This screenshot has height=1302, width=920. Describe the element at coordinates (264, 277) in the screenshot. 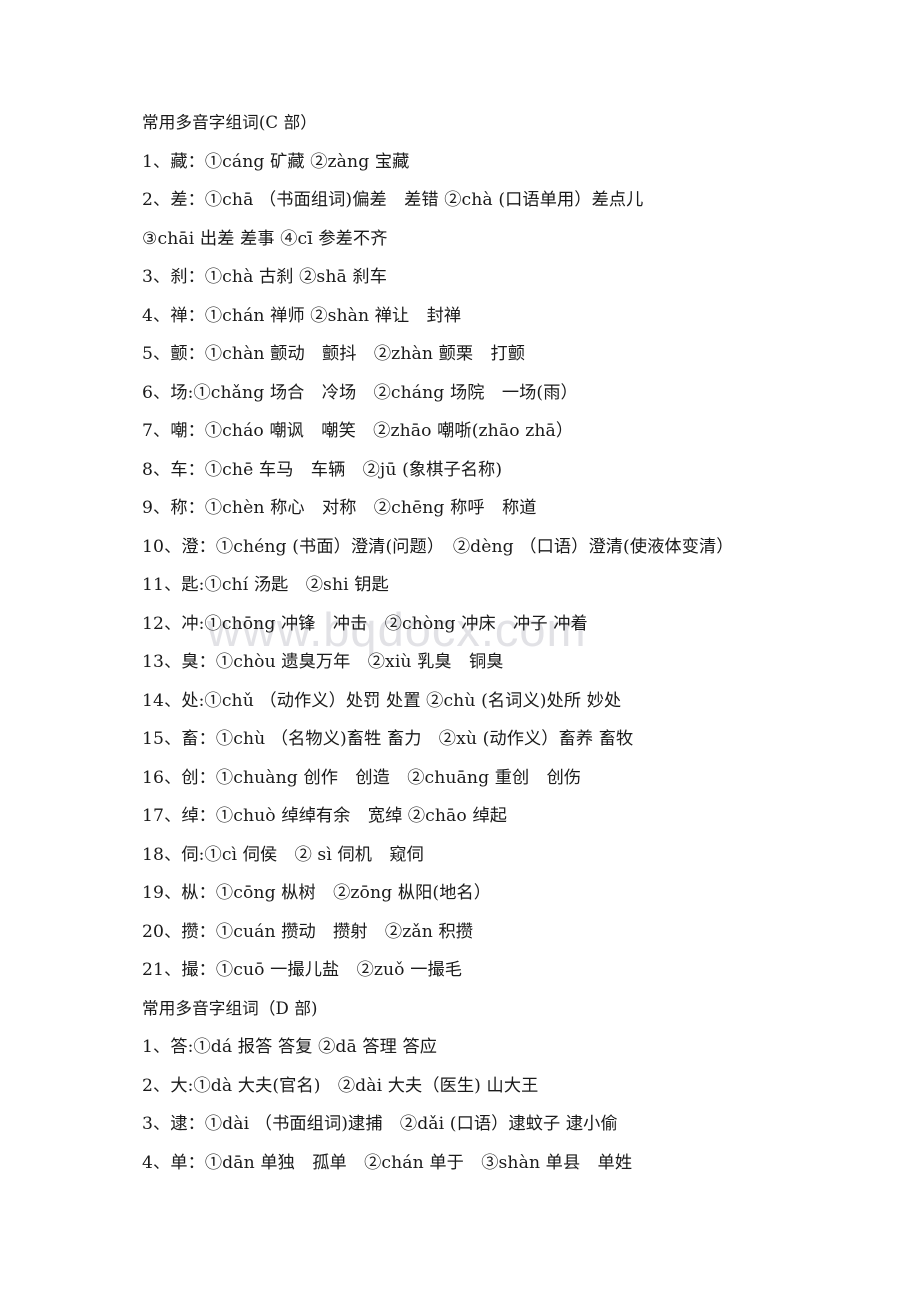

I see `entry-c-3: 3、刹：①chà 古刹 ②shā 刹车` at that location.